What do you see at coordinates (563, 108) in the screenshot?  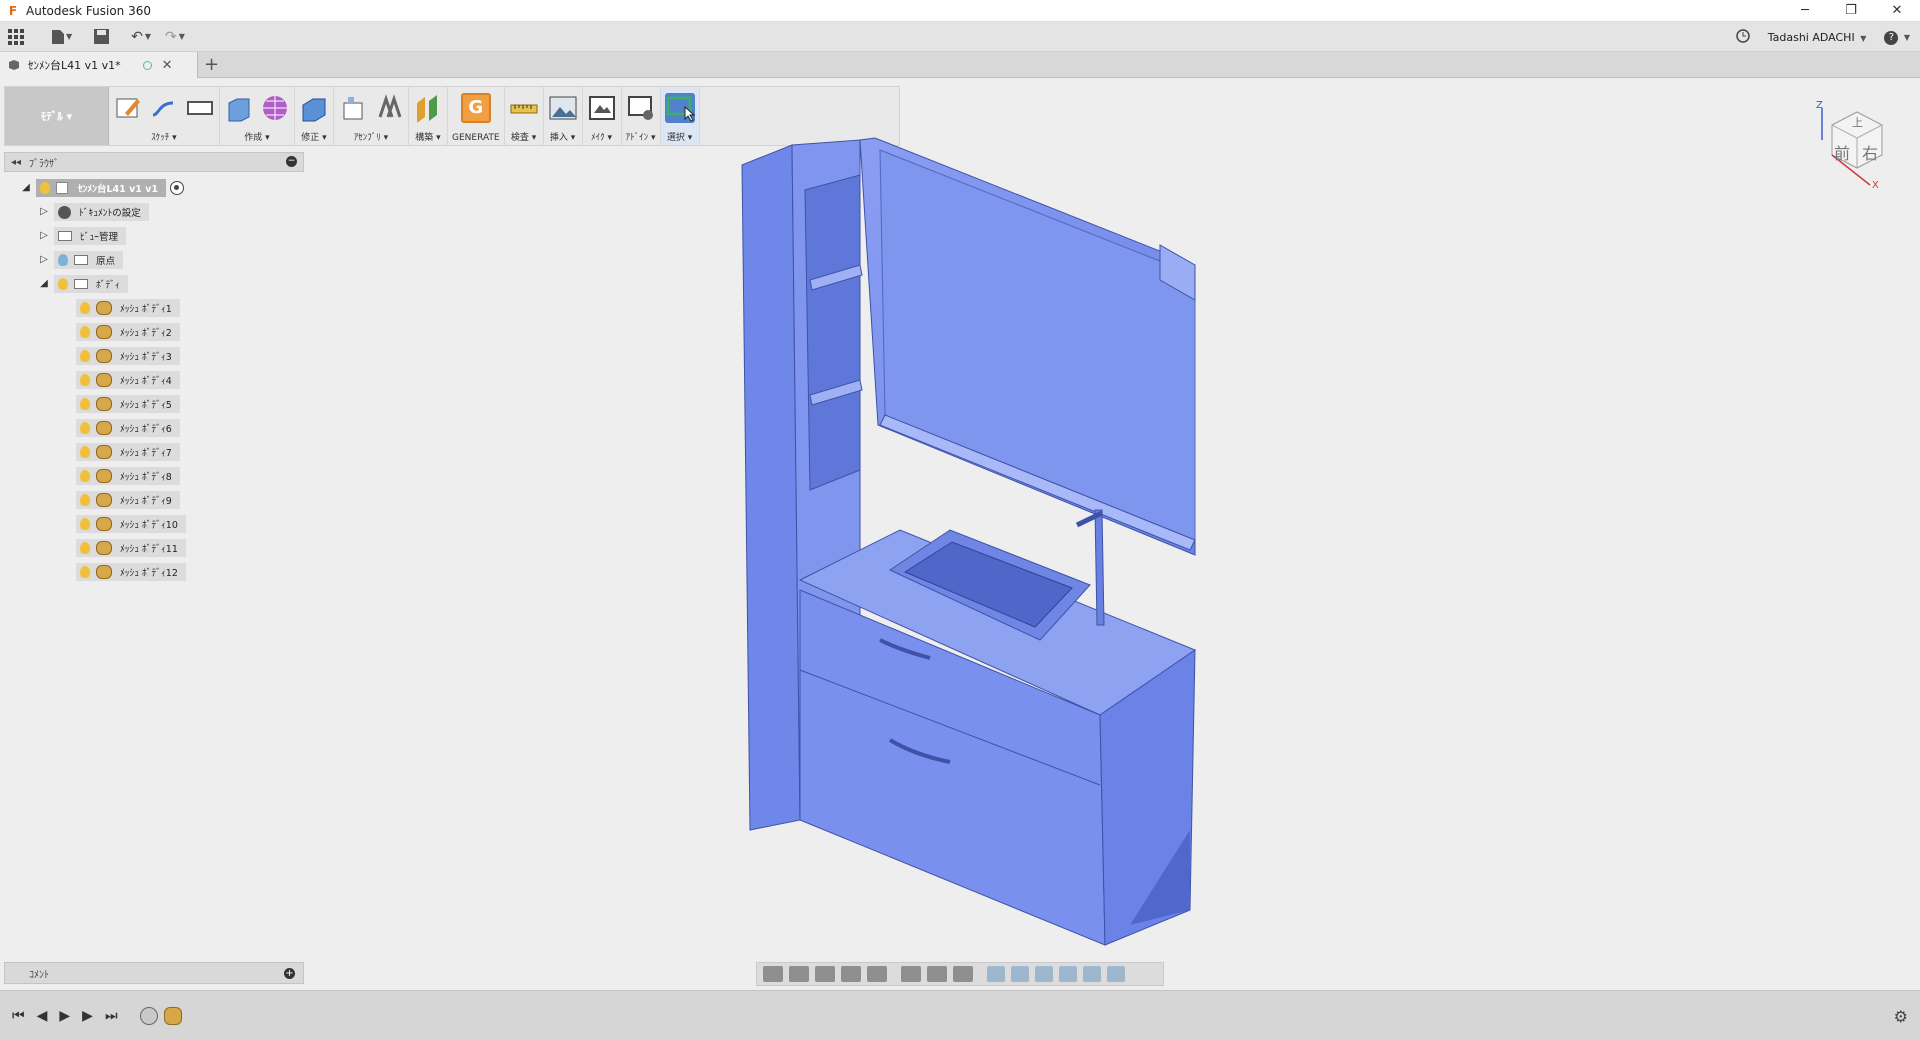 I see `insert-image-icon` at bounding box center [563, 108].